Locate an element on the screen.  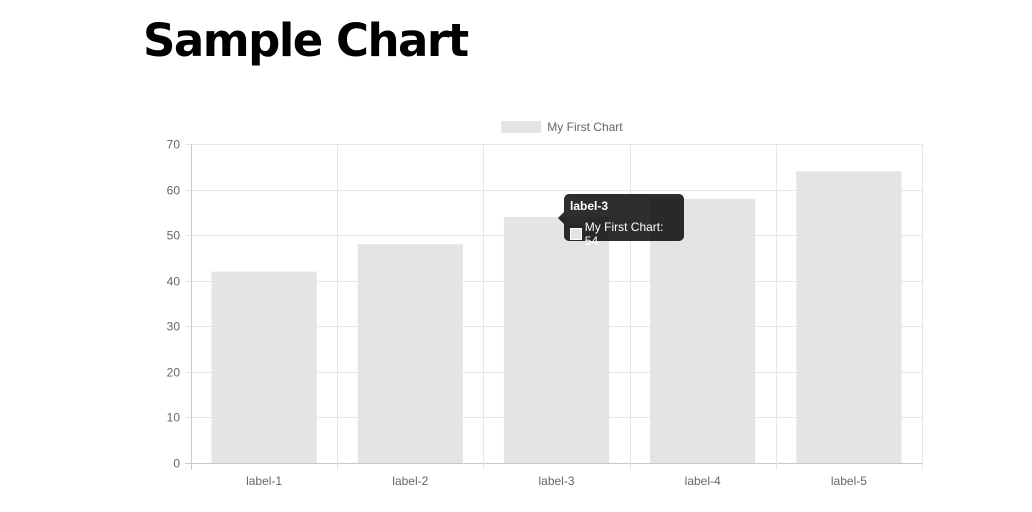
y-tick-label: 10 is located at coordinates (174, 418).